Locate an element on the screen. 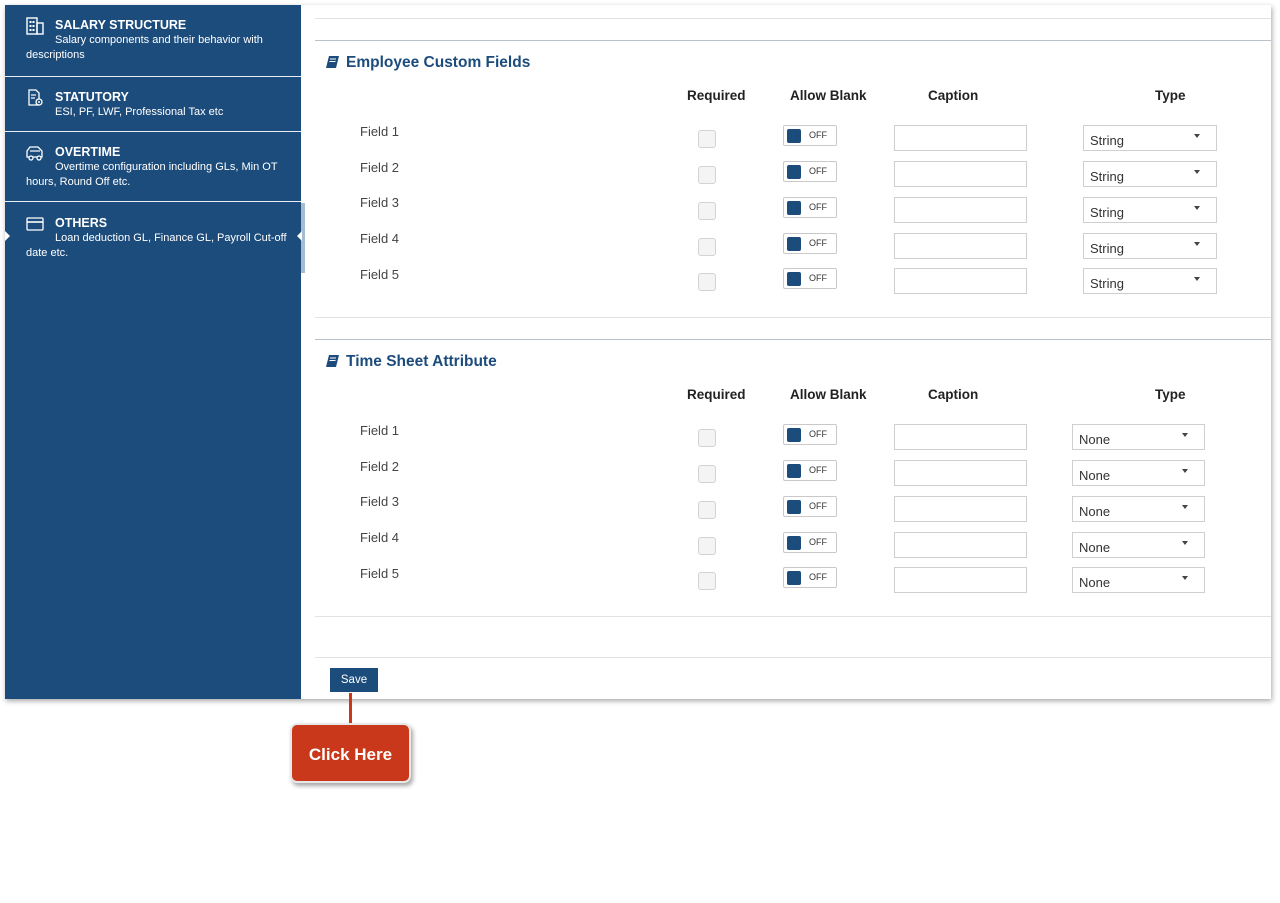 The width and height of the screenshot is (1280, 903). sidebar-item-title: SALARY STRUCTURE is located at coordinates (121, 25).